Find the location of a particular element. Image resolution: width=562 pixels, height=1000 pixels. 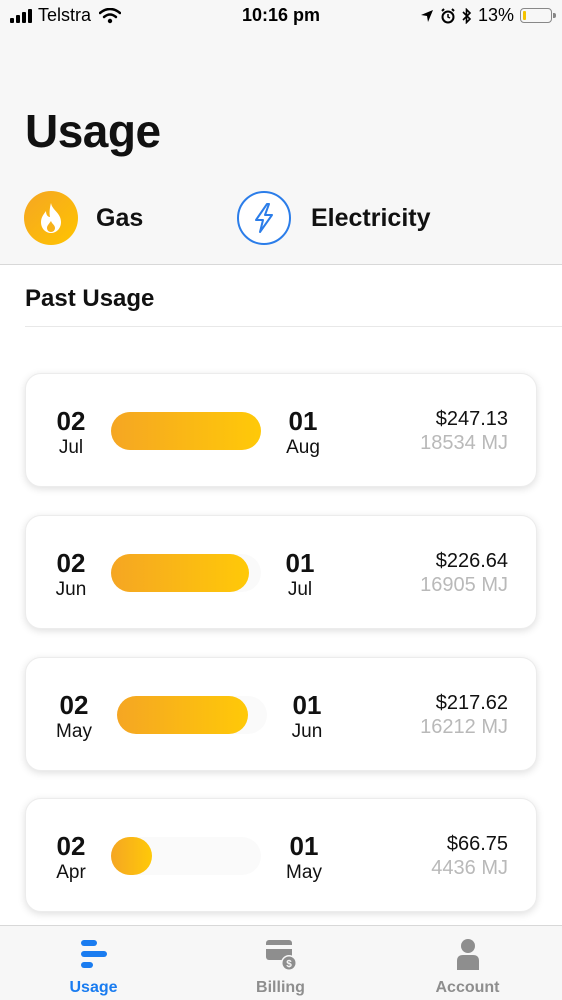

end-month: Aug is located at coordinates (303, 447).